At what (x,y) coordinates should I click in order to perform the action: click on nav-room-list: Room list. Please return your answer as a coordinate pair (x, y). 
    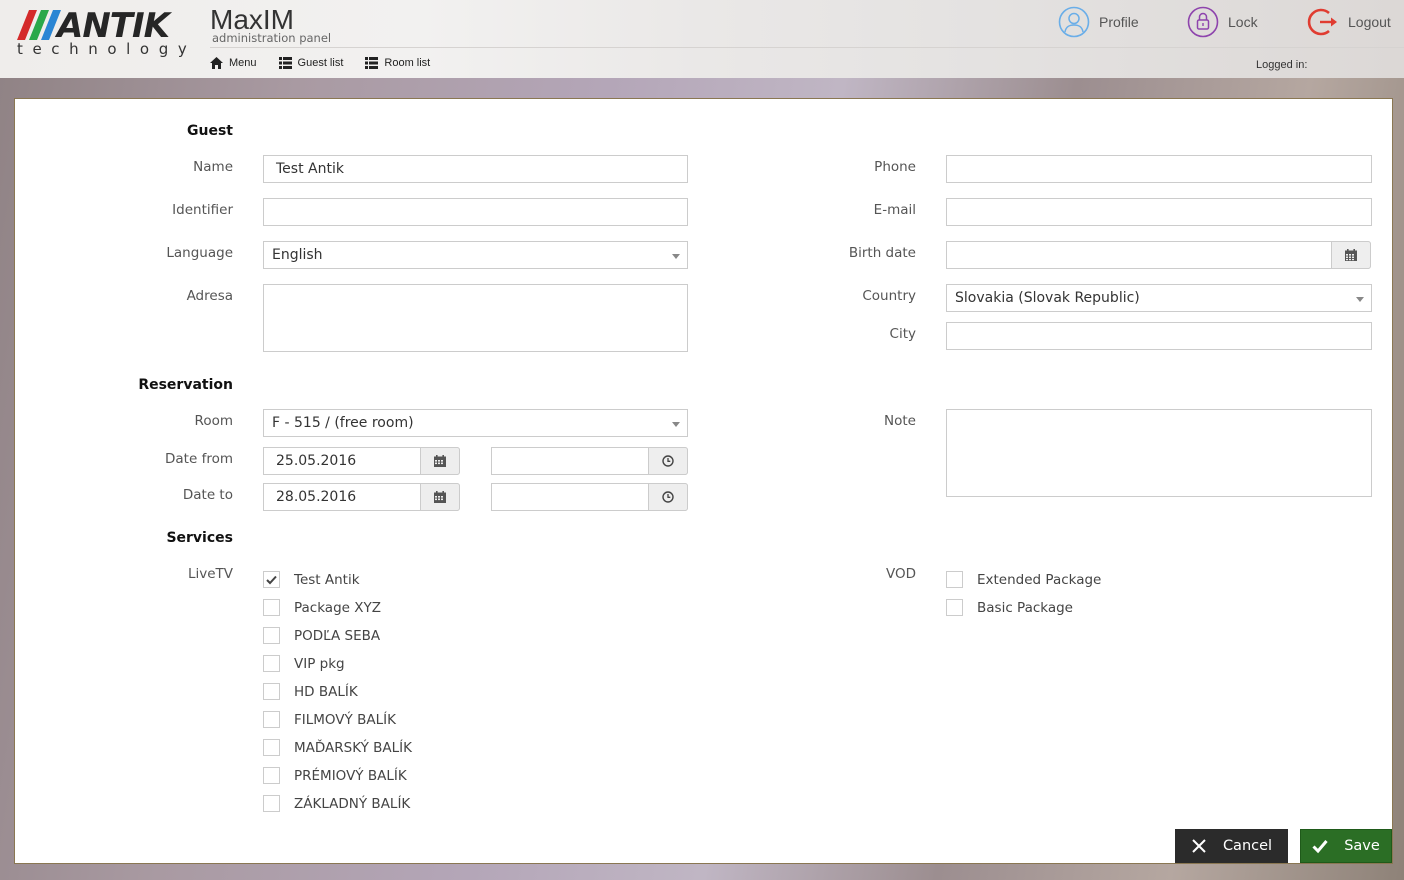
    Looking at the image, I should click on (397, 63).